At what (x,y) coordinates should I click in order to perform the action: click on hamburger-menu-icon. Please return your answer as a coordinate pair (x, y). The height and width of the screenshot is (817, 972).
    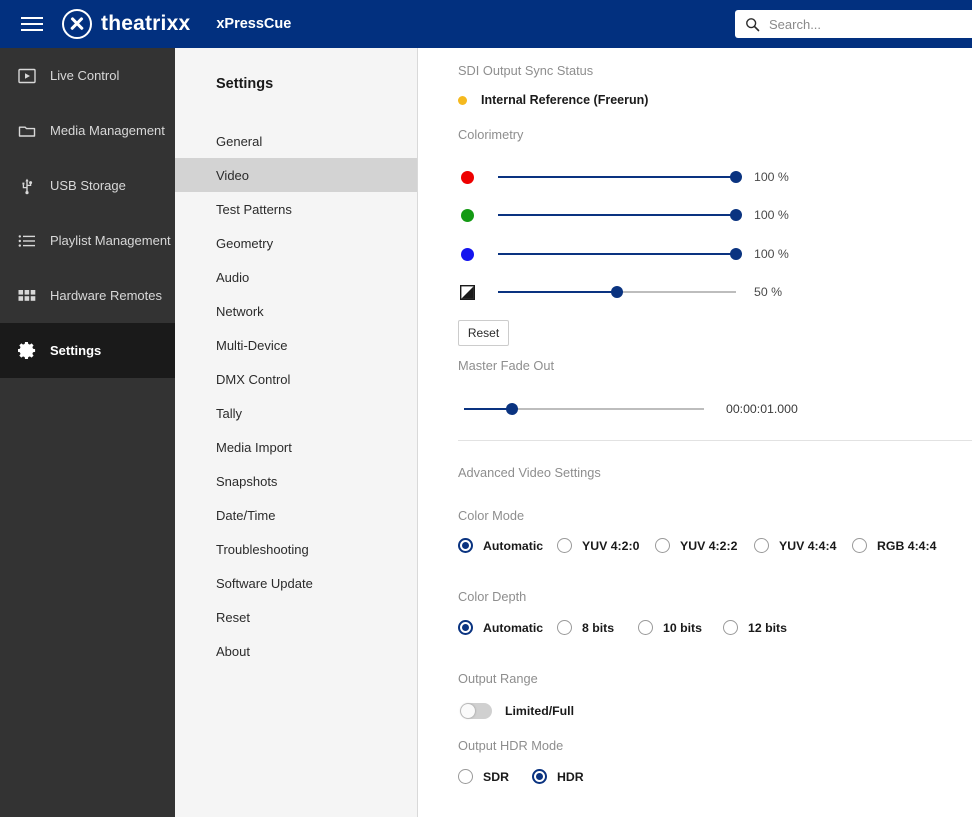
    Looking at the image, I should click on (32, 24).